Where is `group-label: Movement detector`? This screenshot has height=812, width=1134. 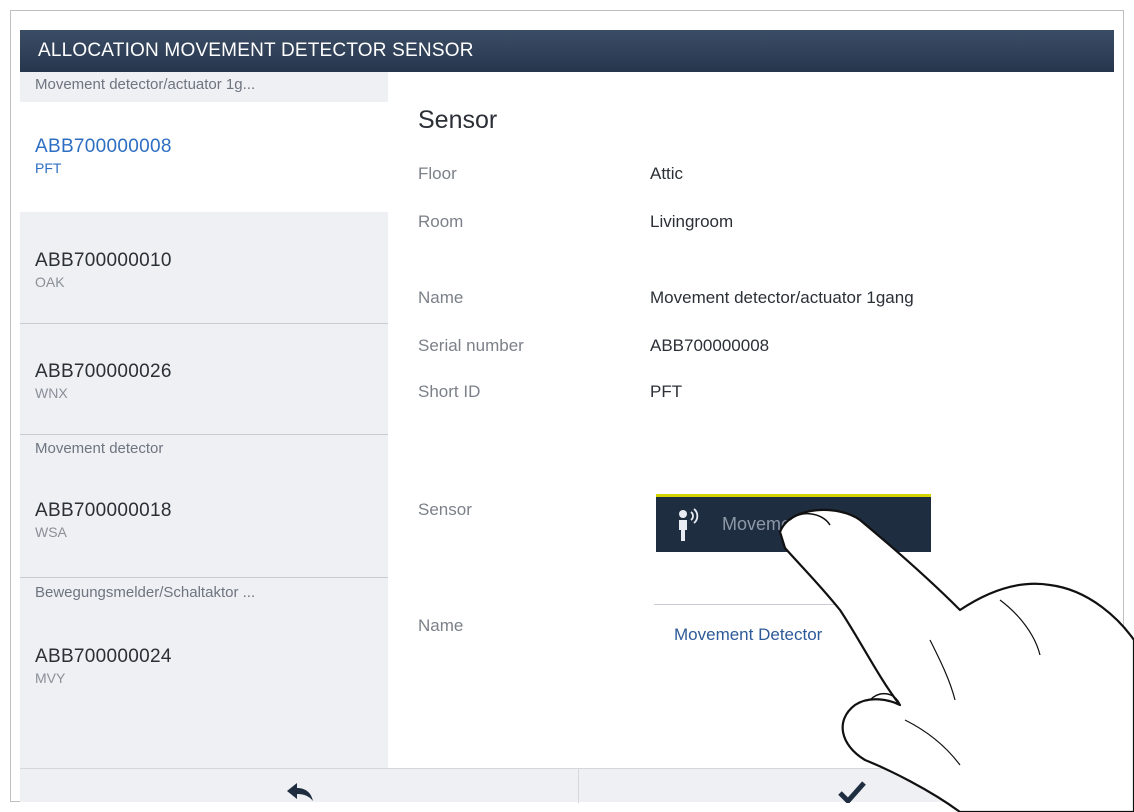 group-label: Movement detector is located at coordinates (99, 448).